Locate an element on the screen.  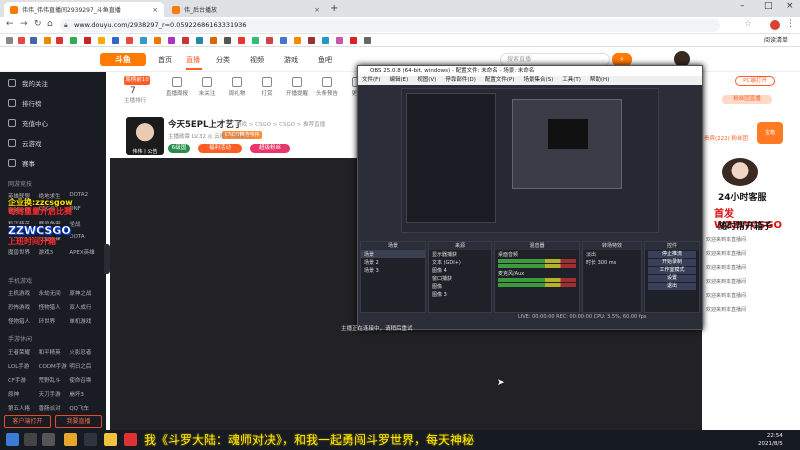
folder-icon is located at coordinates (110, 439).